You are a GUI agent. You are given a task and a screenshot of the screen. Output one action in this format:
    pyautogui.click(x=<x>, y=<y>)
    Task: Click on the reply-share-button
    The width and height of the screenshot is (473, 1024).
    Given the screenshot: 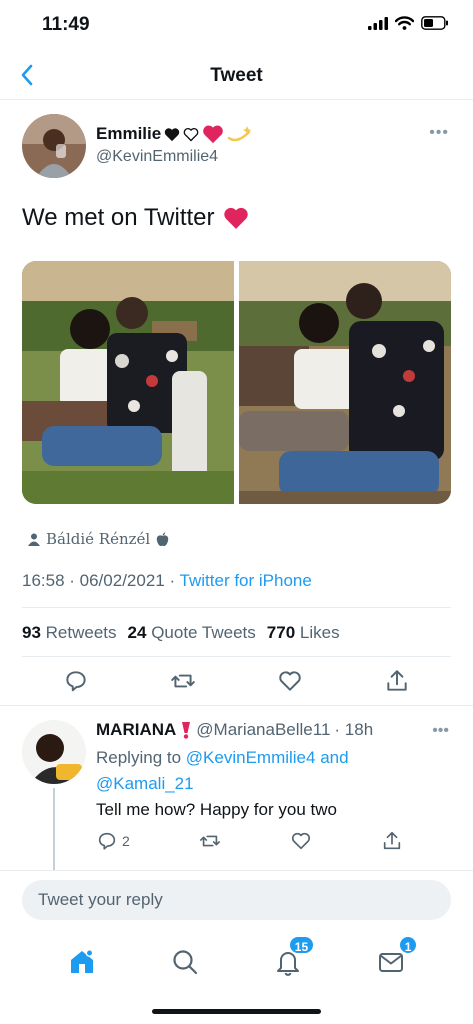 What is the action you would take?
    pyautogui.click(x=392, y=841)
    